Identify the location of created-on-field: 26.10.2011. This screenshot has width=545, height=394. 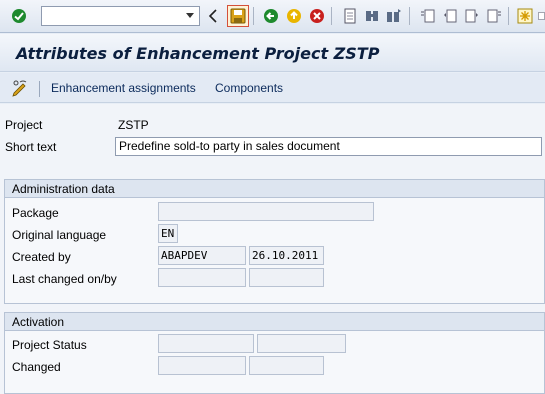
(286, 255).